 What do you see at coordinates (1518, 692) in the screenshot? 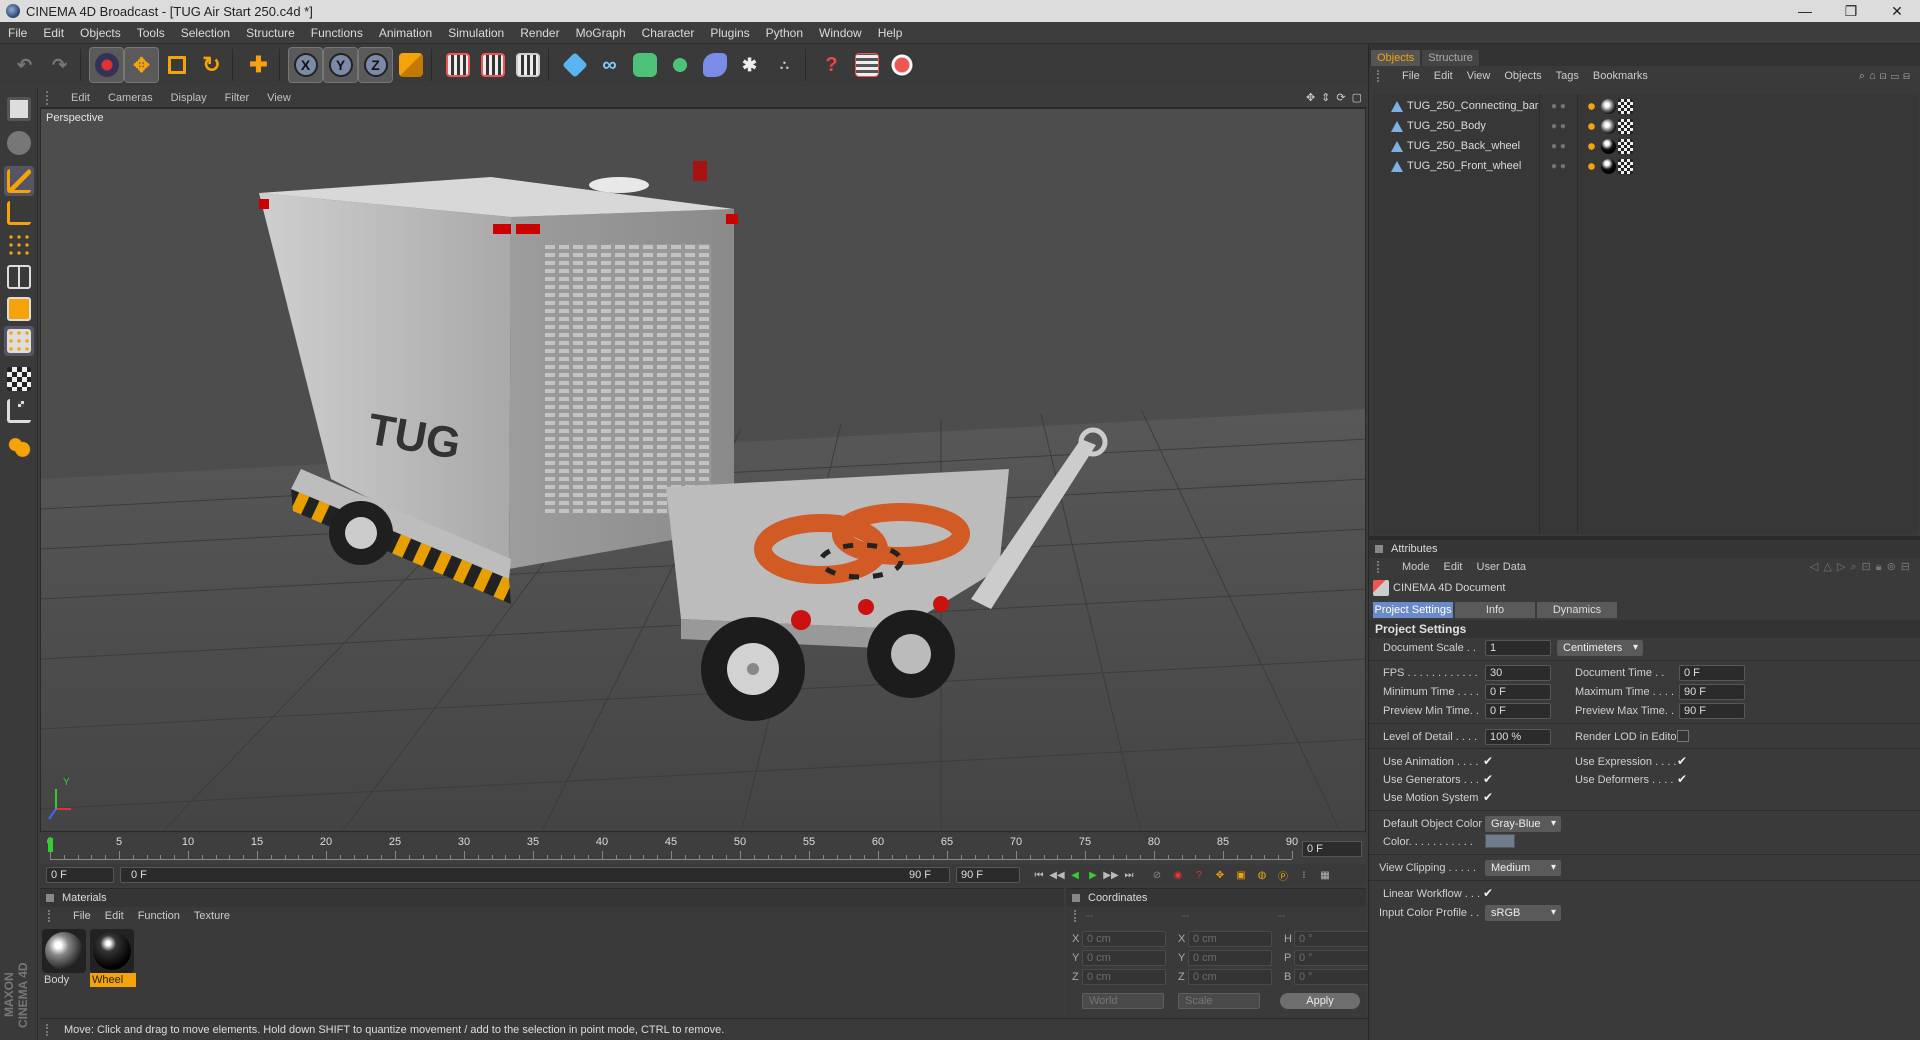
I see `minimum-time-field: 0 F` at bounding box center [1518, 692].